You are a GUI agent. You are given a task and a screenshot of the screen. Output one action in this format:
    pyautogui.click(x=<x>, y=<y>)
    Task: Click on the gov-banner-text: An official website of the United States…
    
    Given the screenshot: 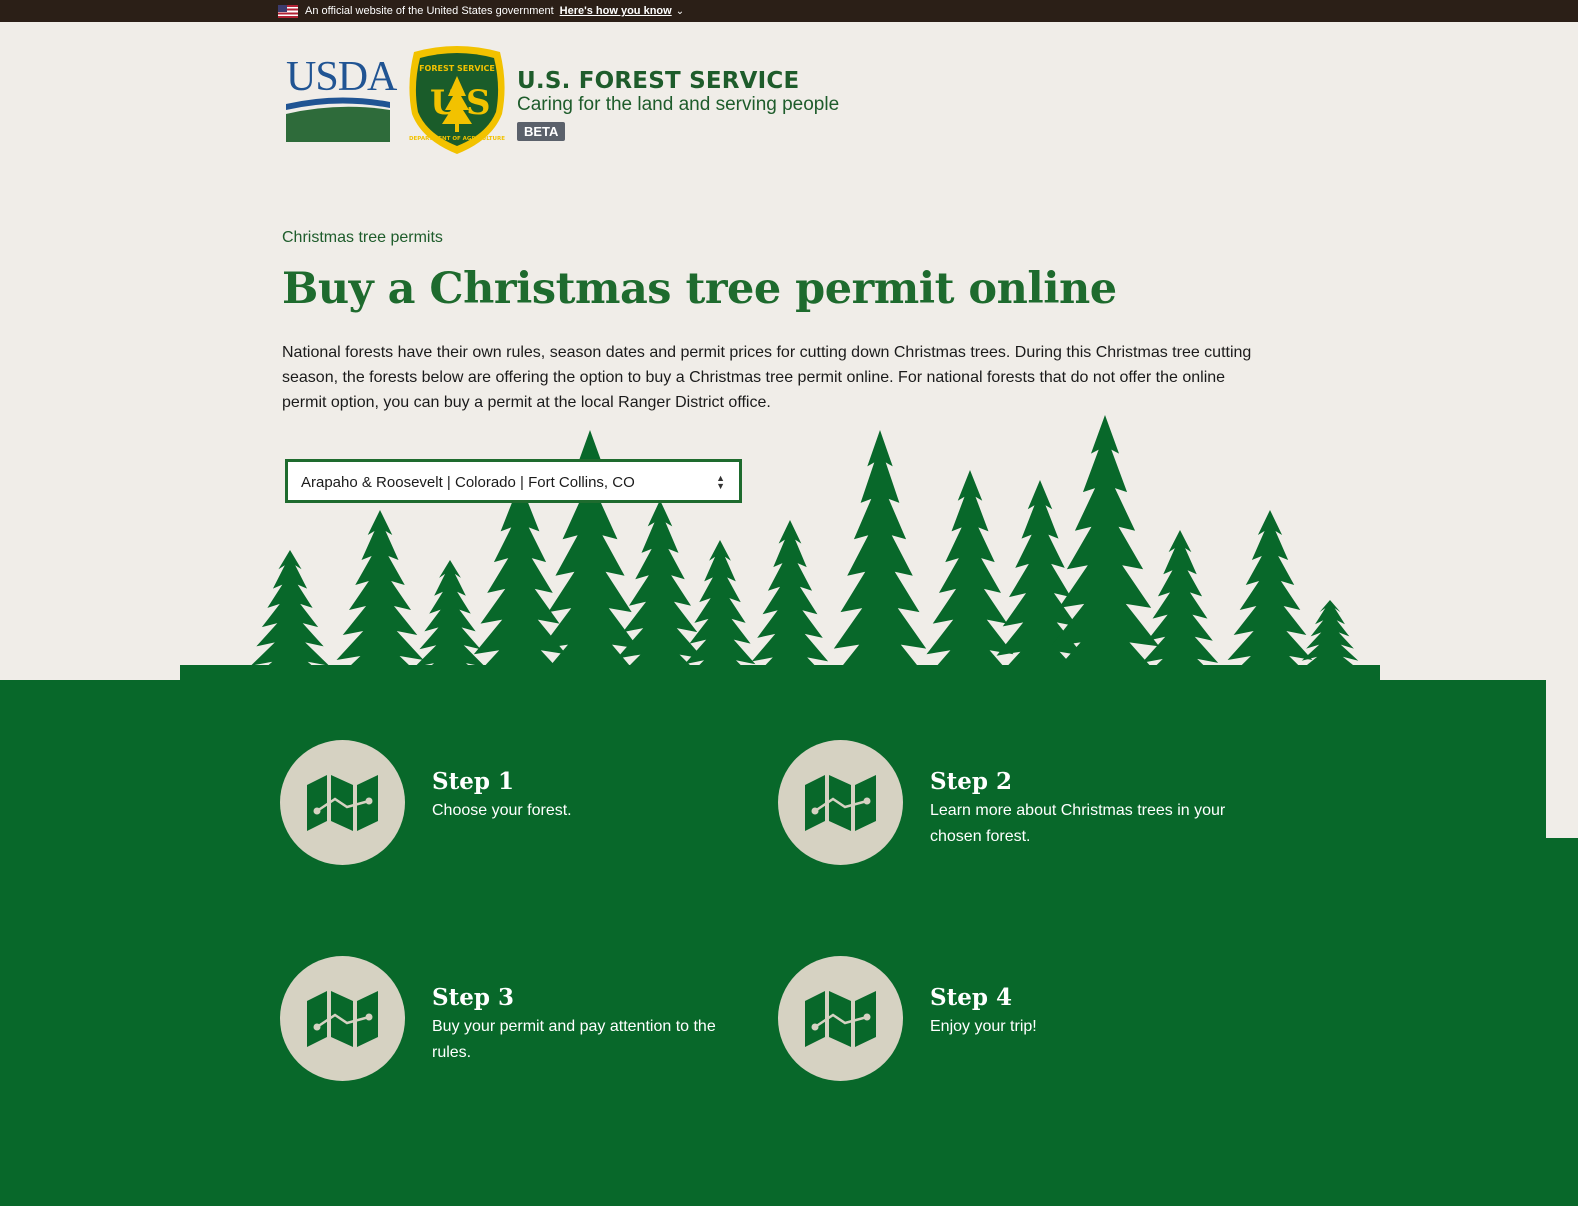 What is the action you would take?
    pyautogui.click(x=429, y=11)
    